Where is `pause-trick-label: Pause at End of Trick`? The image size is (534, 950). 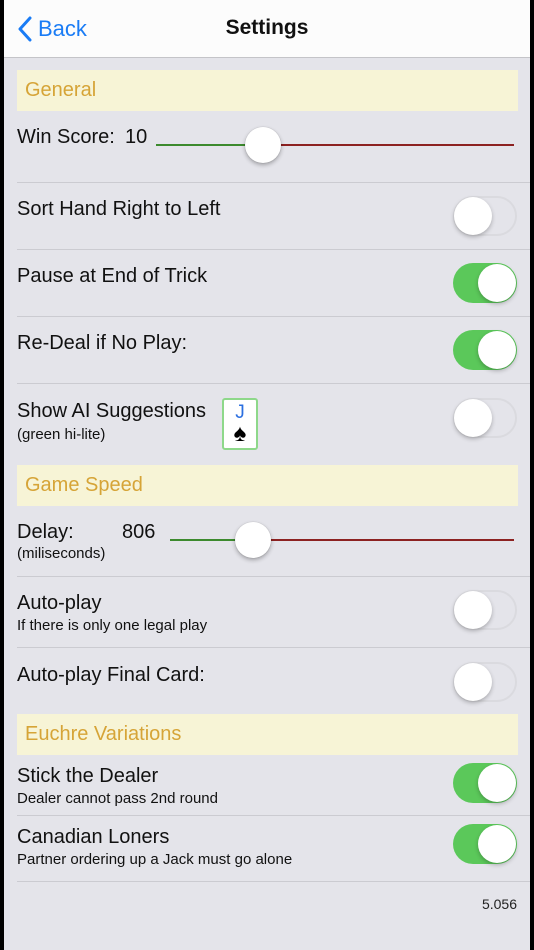
pause-trick-label: Pause at End of Trick is located at coordinates (112, 276).